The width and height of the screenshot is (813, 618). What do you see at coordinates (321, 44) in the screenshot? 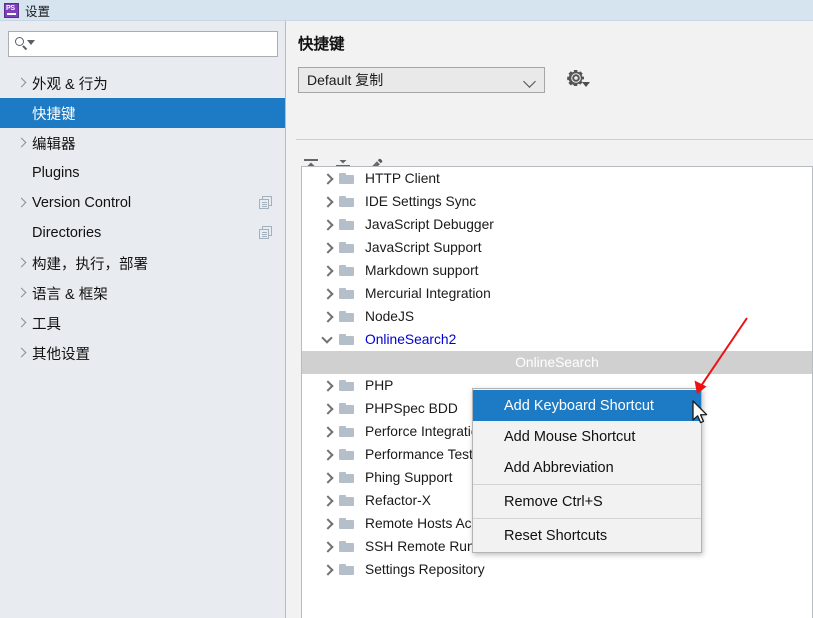
I see `page-title: 快捷键` at bounding box center [321, 44].